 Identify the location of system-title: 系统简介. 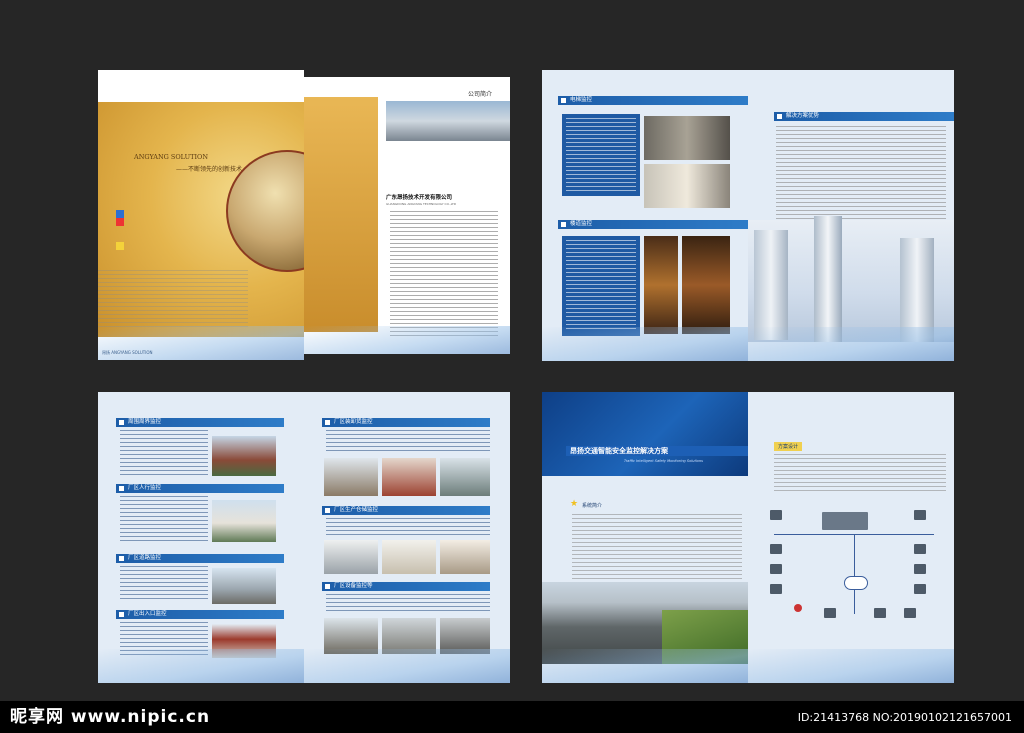
(592, 506).